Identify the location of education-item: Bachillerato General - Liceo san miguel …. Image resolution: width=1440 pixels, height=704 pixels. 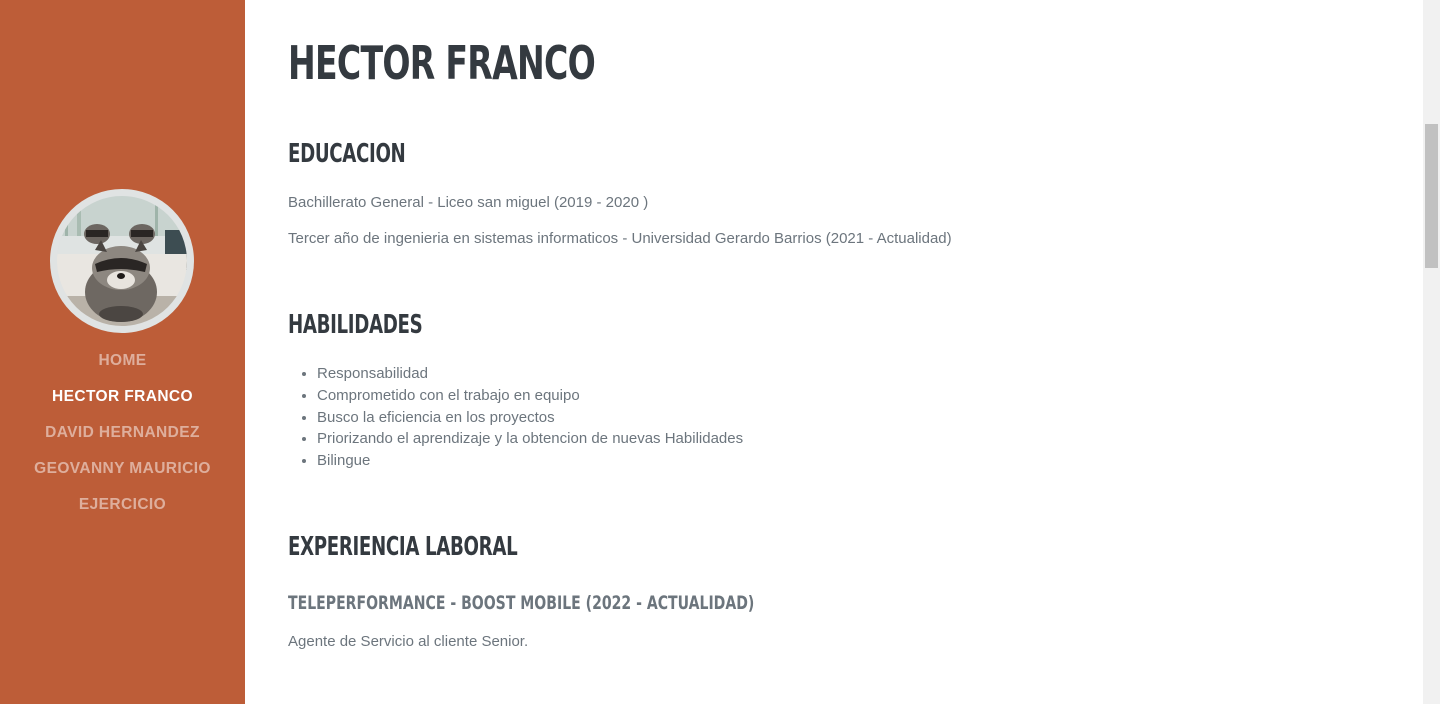
(468, 202).